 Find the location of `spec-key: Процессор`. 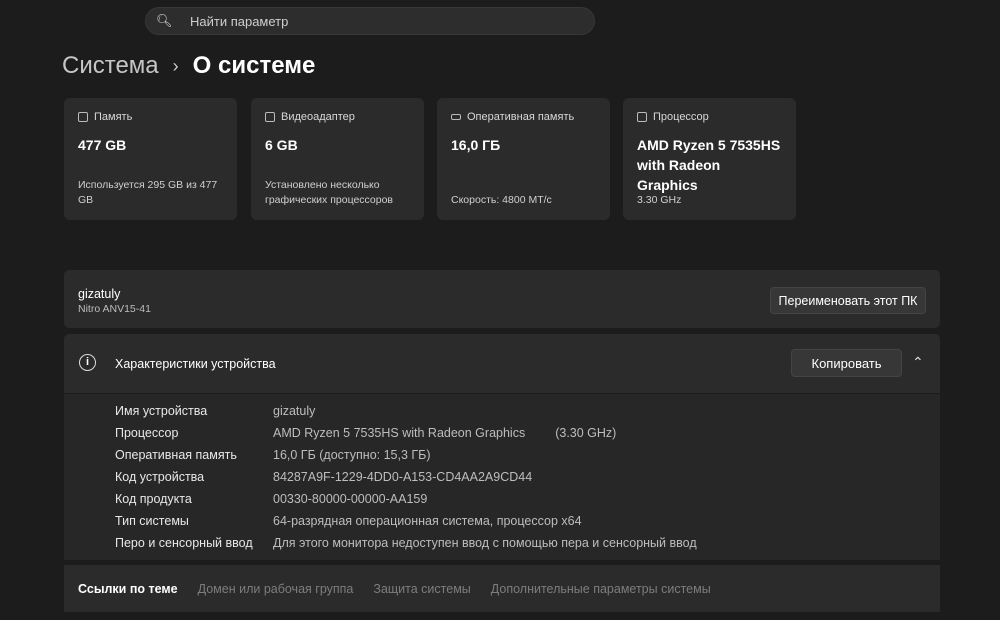

spec-key: Процессор is located at coordinates (147, 433).